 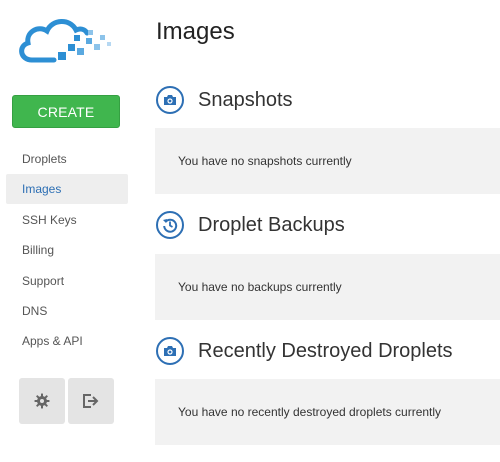 What do you see at coordinates (67, 341) in the screenshot?
I see `sidebar-item-apps-api: Apps & API` at bounding box center [67, 341].